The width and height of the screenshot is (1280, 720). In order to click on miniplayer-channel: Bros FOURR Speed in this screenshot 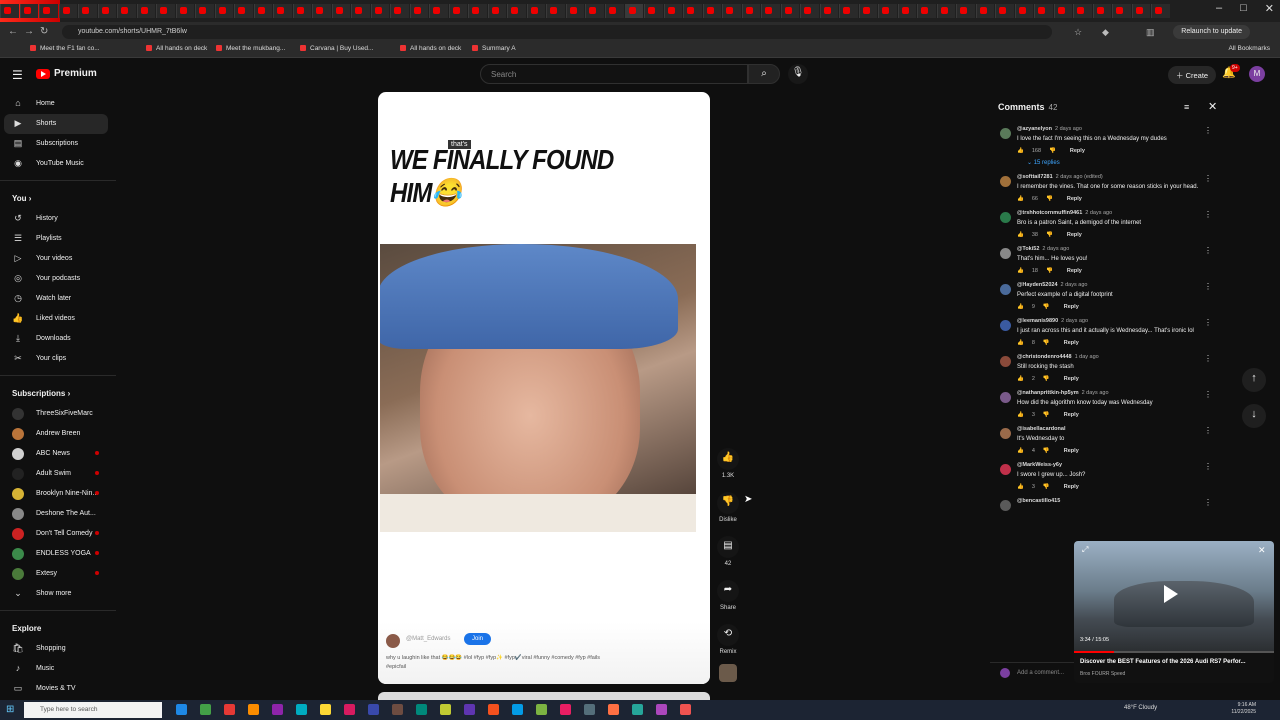, I will do `click(1102, 674)`.